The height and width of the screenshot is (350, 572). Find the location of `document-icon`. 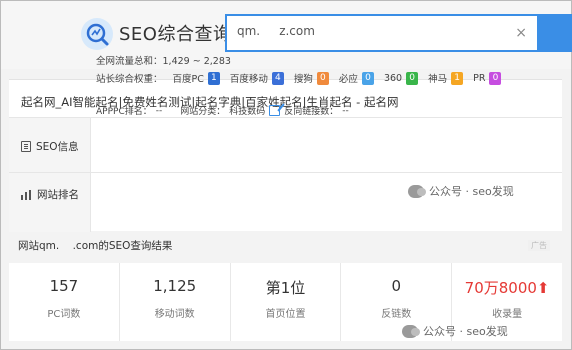

document-icon is located at coordinates (26, 146).